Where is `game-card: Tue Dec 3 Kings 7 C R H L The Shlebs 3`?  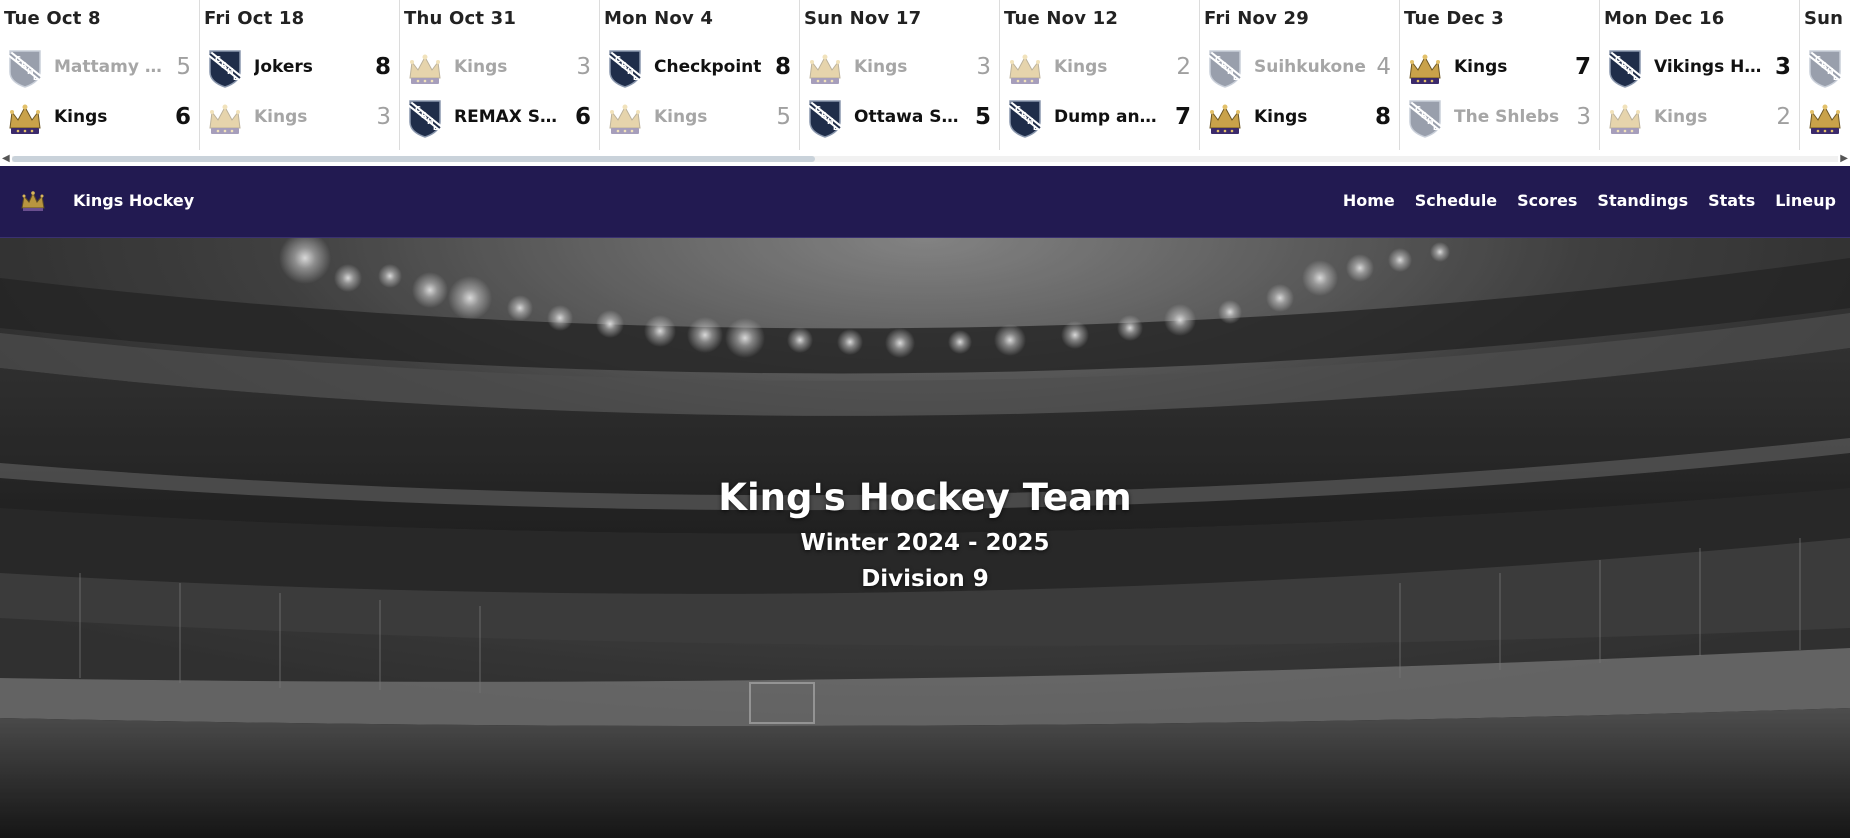
game-card: Tue Dec 3 Kings 7 C R H L The Shlebs 3 is located at coordinates (1500, 75).